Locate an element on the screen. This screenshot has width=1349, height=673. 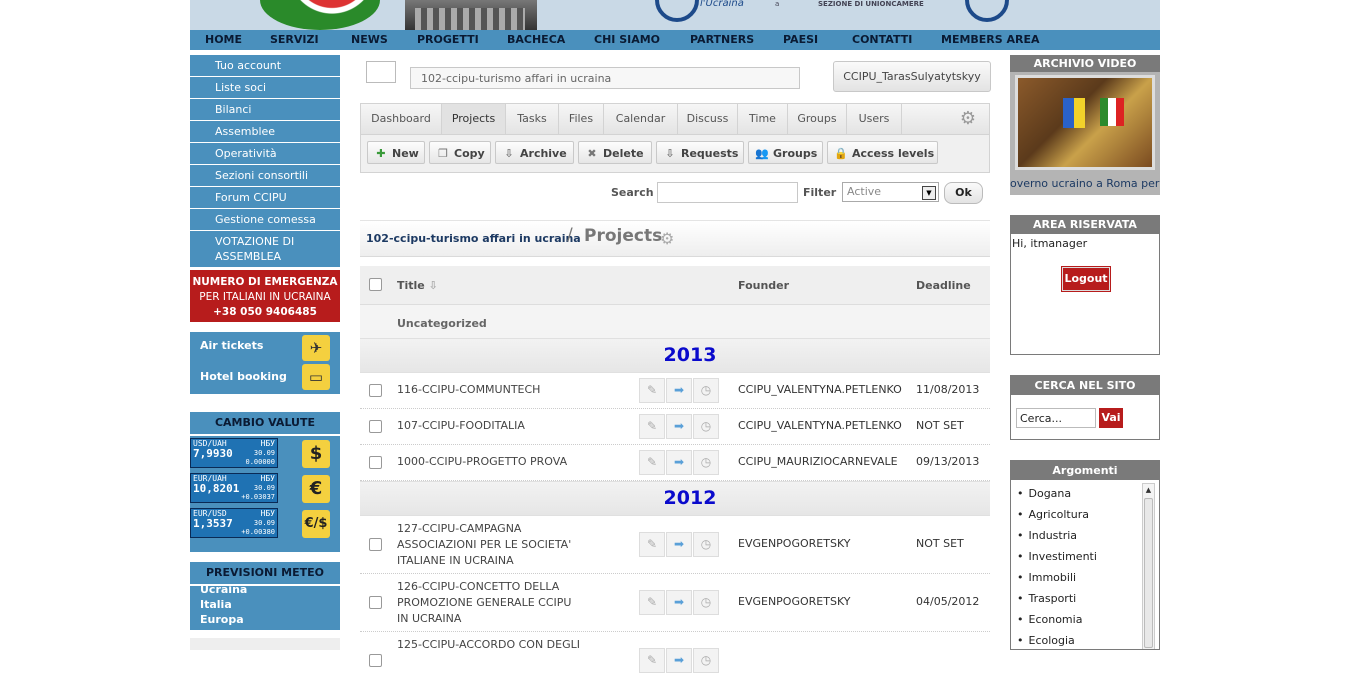
scroll-up-icon: ▲ is located at coordinates (1148, 490).